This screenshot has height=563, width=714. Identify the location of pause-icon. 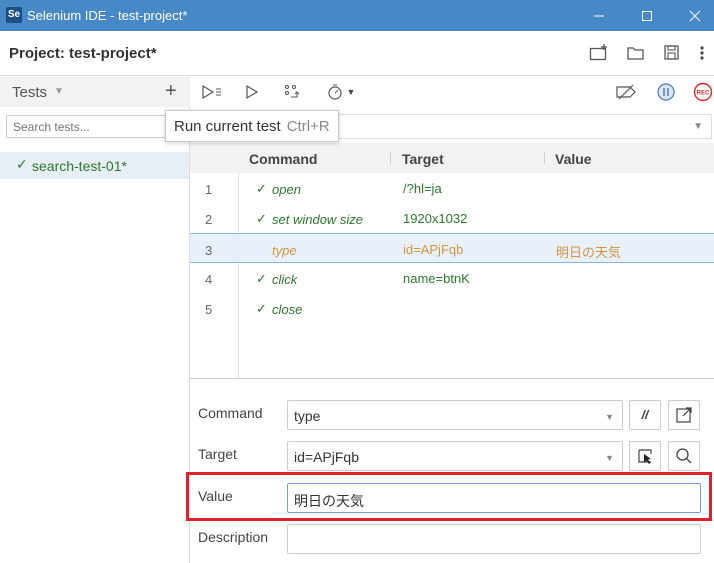
(666, 92).